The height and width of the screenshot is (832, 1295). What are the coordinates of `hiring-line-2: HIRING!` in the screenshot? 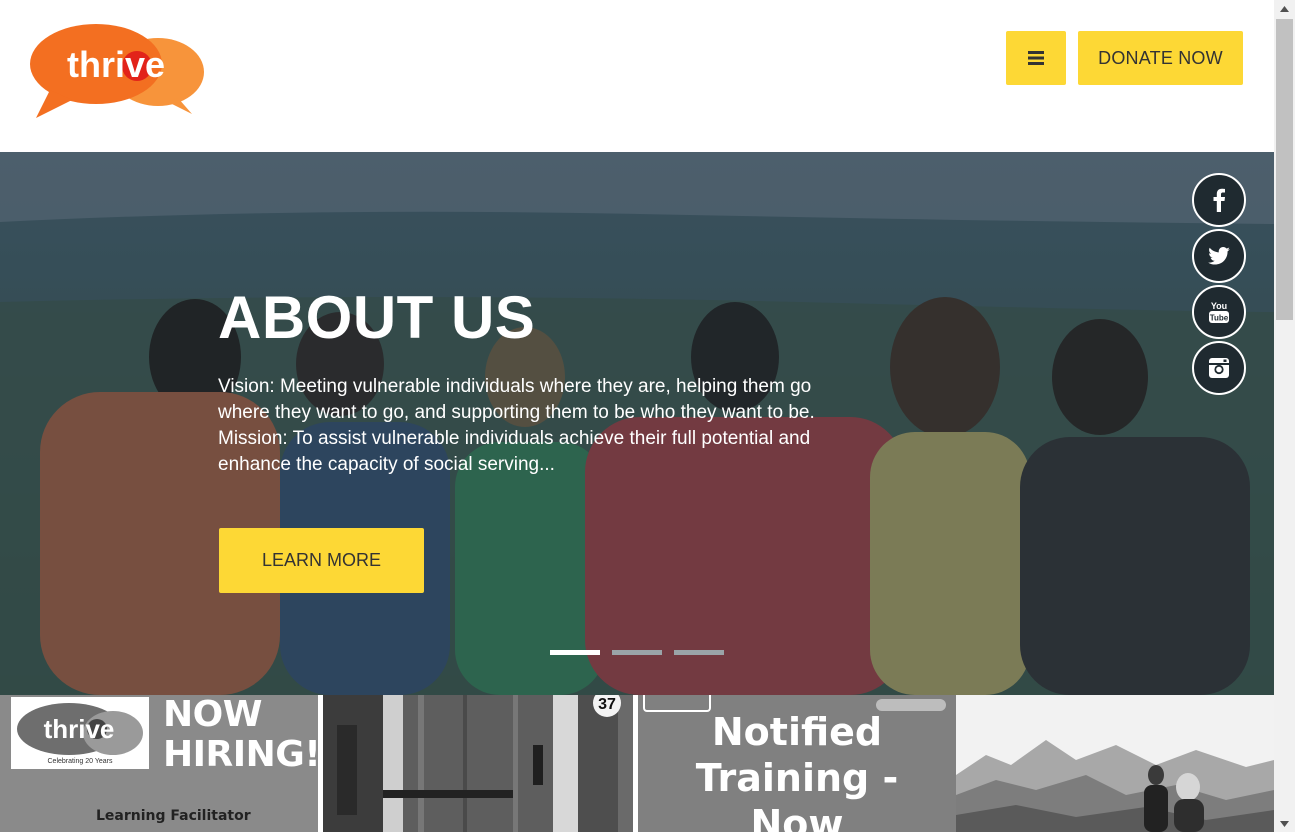 It's located at (240, 754).